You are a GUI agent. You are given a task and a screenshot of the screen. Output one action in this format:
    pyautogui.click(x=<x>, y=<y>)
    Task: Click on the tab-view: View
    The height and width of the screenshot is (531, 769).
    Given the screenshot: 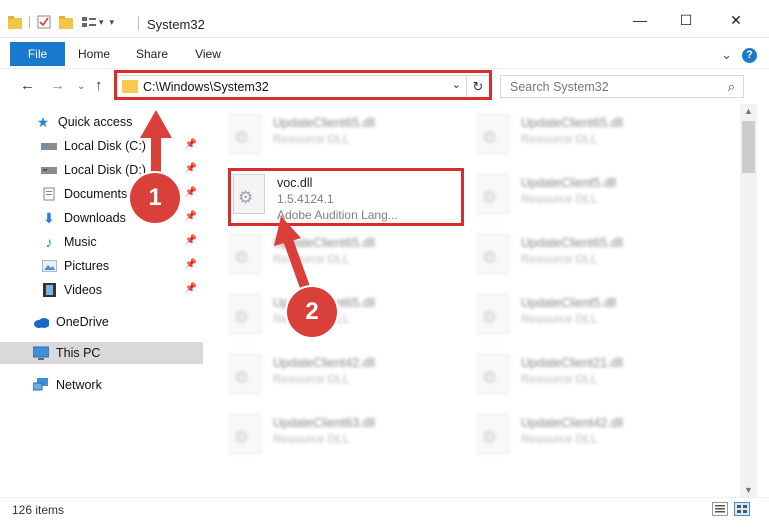 What is the action you would take?
    pyautogui.click(x=208, y=54)
    